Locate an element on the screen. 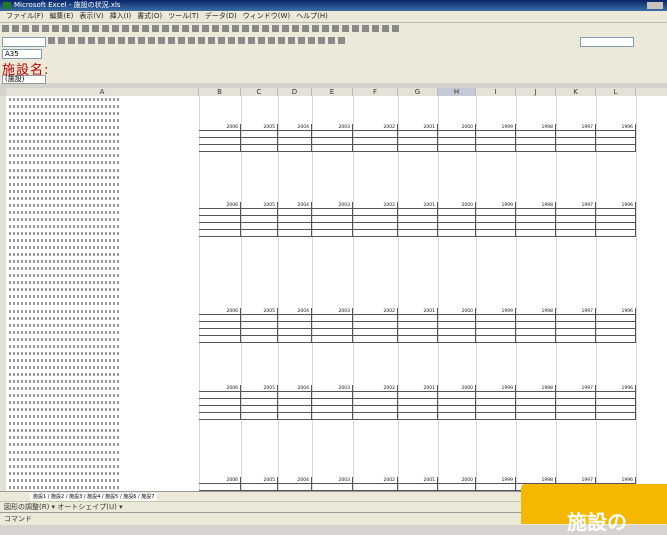  column-header: C is located at coordinates (259, 92).